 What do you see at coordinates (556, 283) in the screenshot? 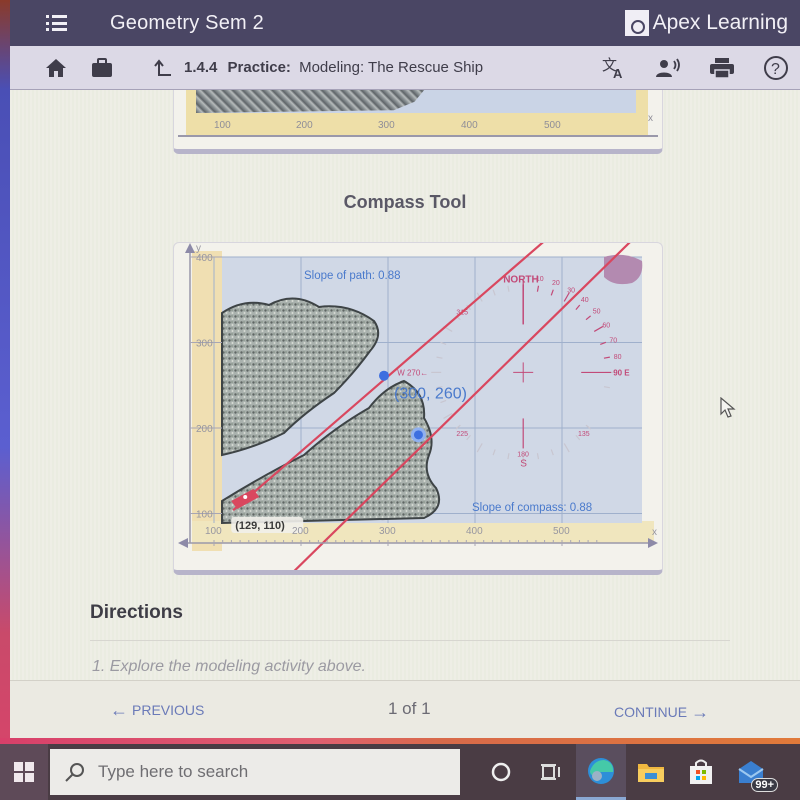
I see `compass-degree-label: 20` at bounding box center [556, 283].